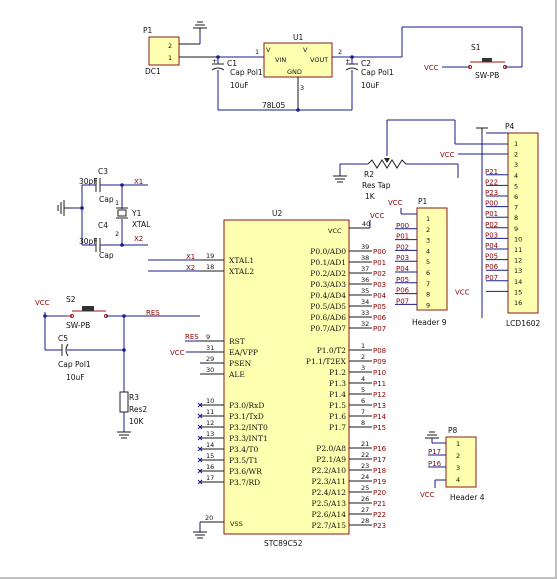 Image resolution: width=557 pixels, height=579 pixels. Describe the element at coordinates (273, 105) in the screenshot. I see `u1-comment: 78L05` at that location.